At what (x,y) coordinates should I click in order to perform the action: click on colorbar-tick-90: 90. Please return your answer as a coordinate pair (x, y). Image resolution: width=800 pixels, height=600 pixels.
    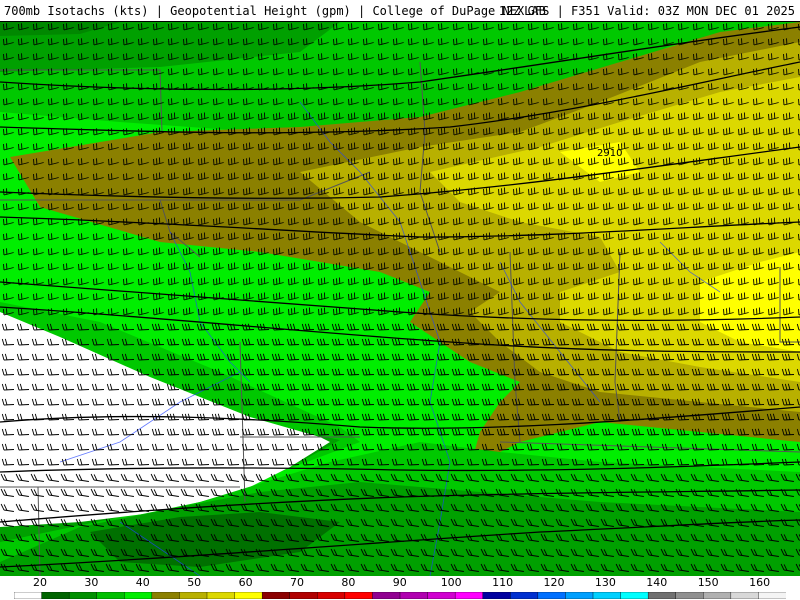
    Looking at the image, I should click on (399, 582).